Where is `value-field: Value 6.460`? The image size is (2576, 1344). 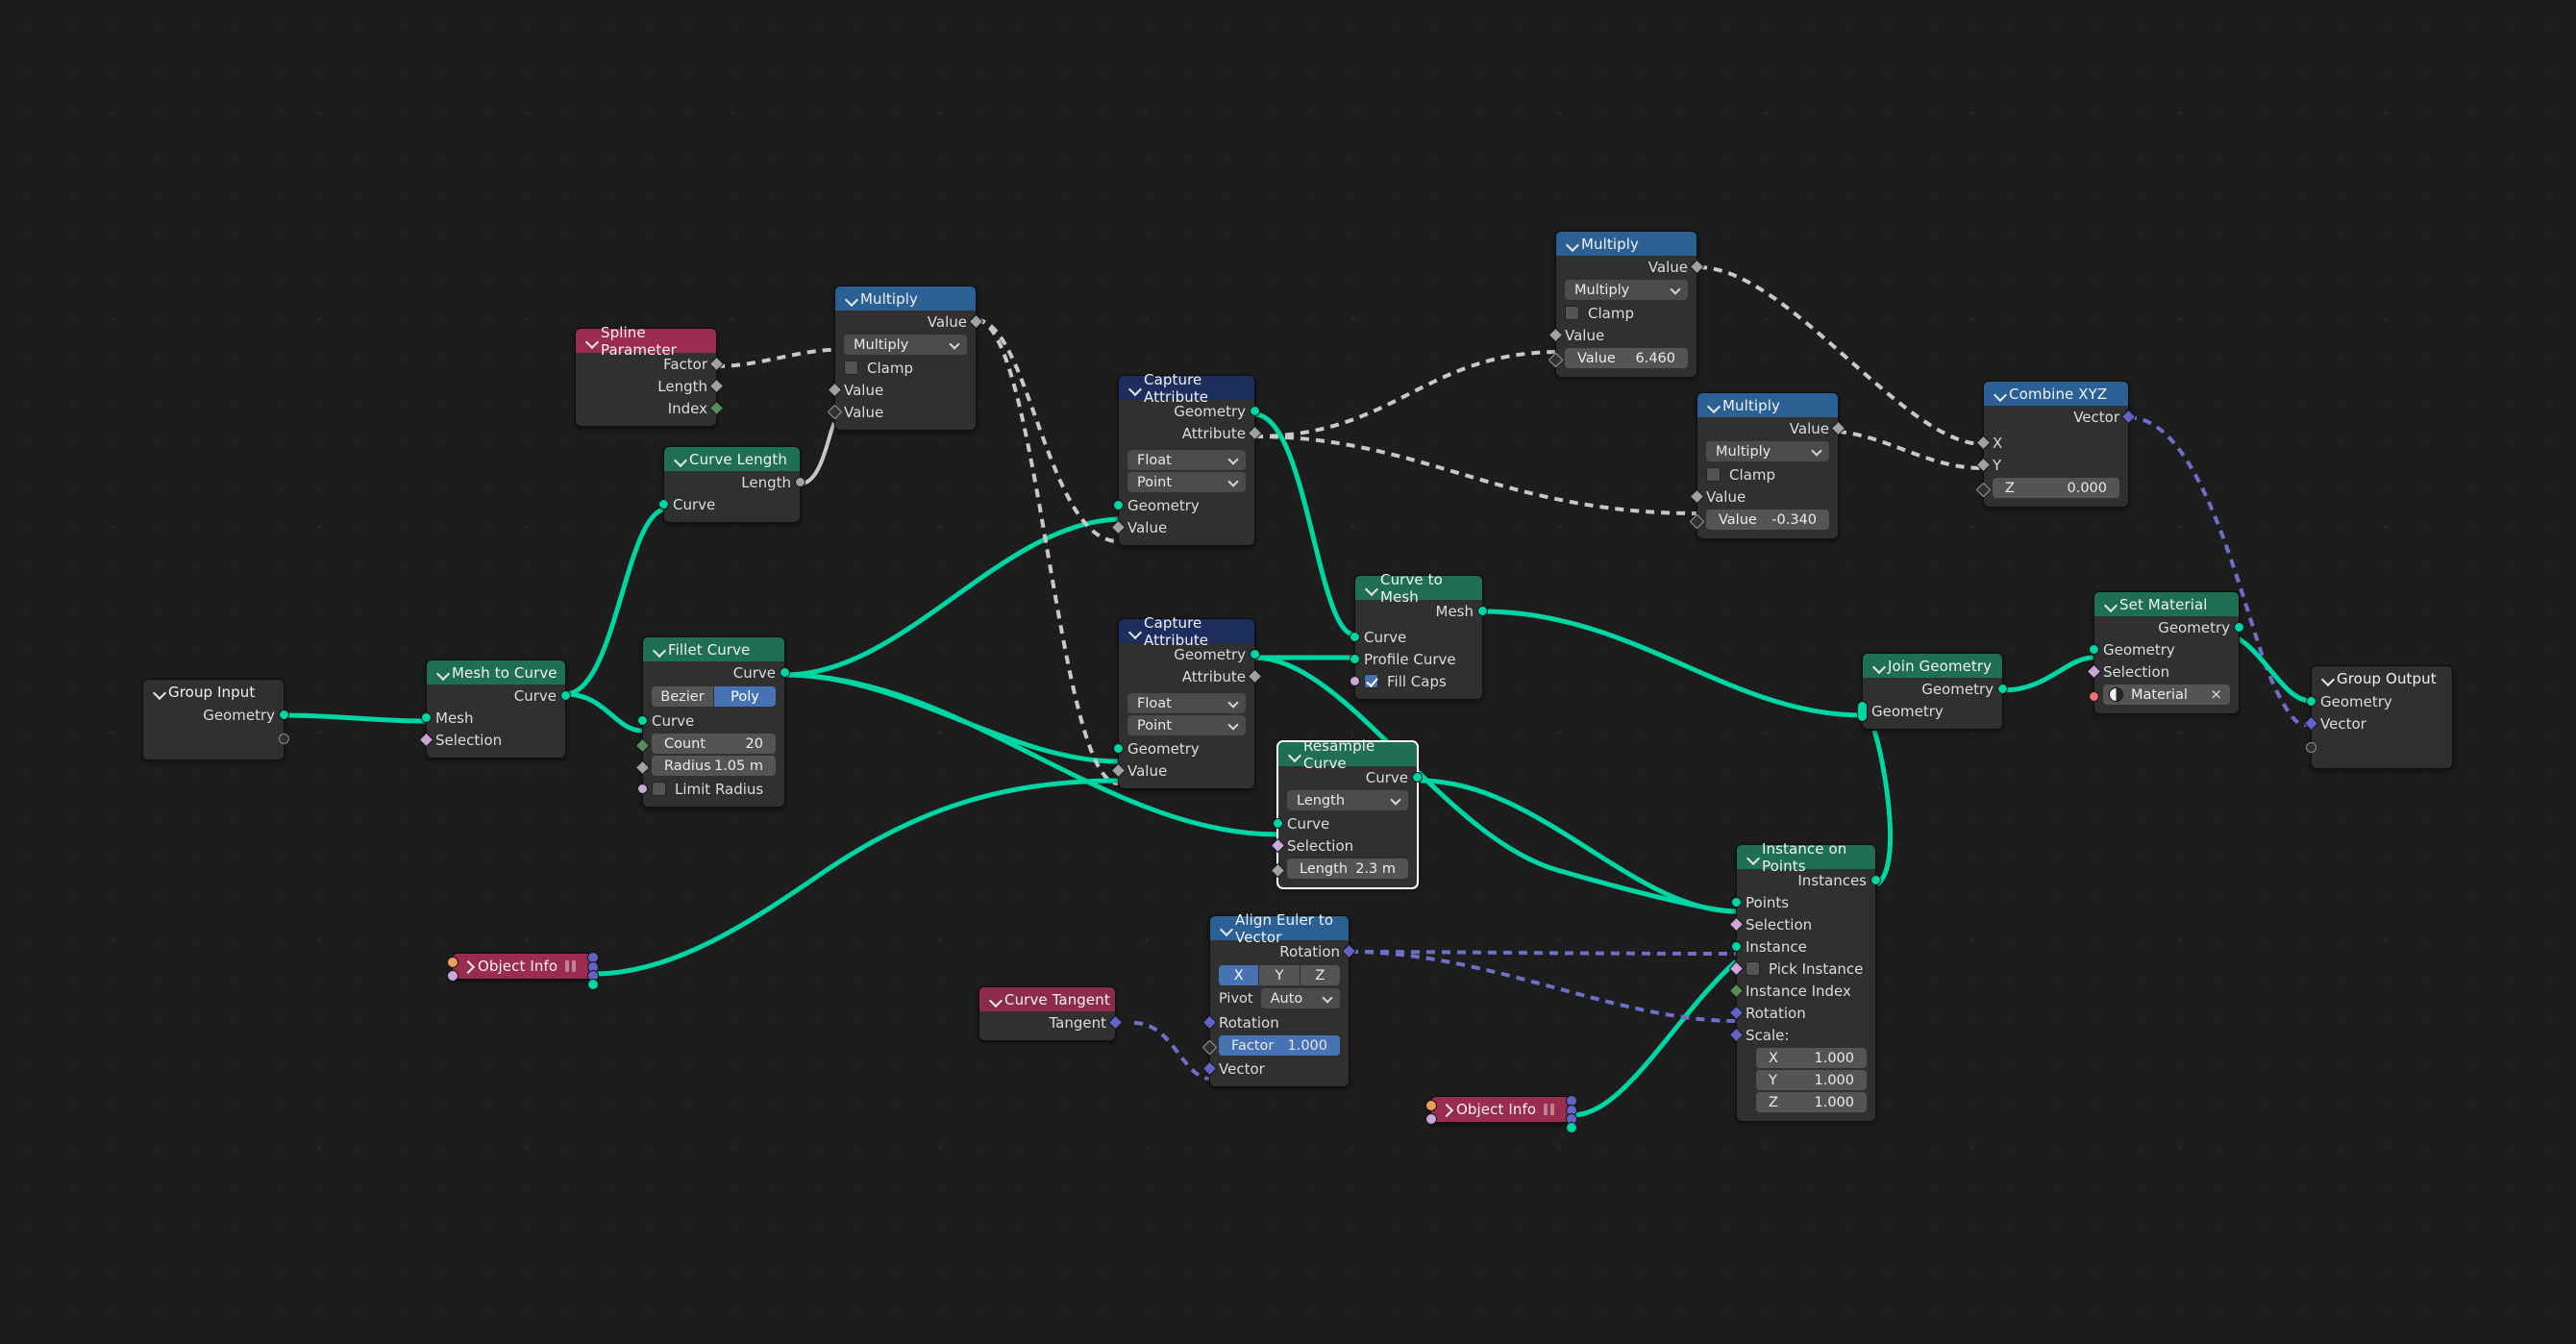
value-field: Value 6.460 is located at coordinates (1626, 358).